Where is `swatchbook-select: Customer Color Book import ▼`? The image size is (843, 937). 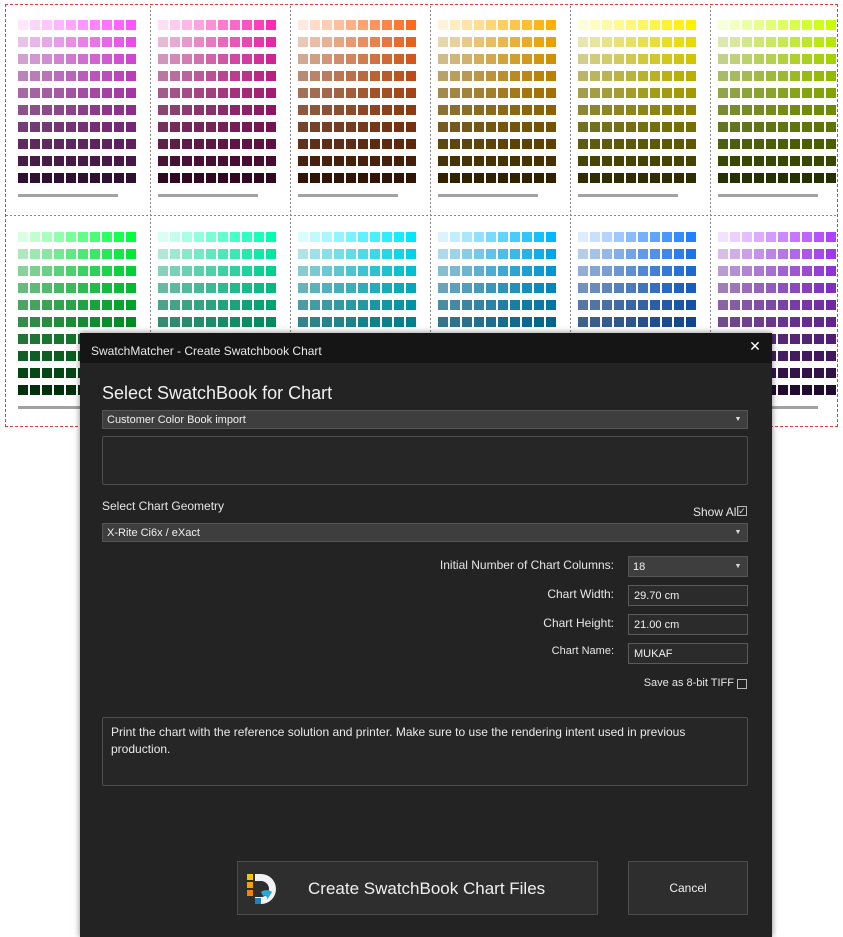
swatchbook-select: Customer Color Book import ▼ is located at coordinates (425, 419).